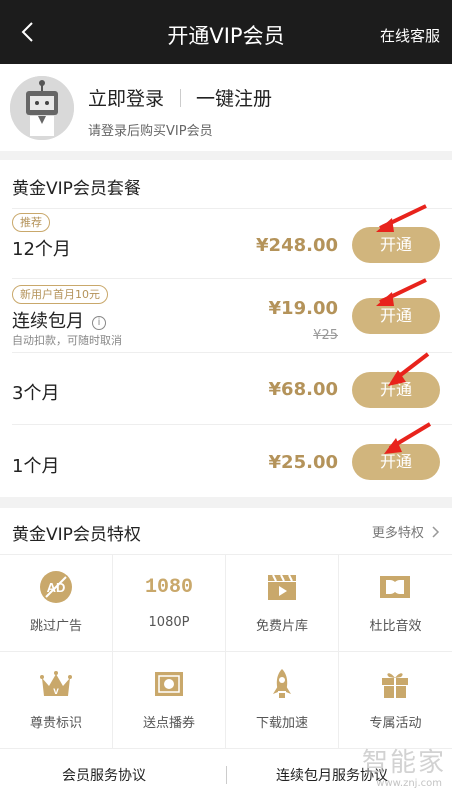 Image resolution: width=452 pixels, height=800 pixels. I want to click on privilege-label: 跳过广告, so click(55, 626).